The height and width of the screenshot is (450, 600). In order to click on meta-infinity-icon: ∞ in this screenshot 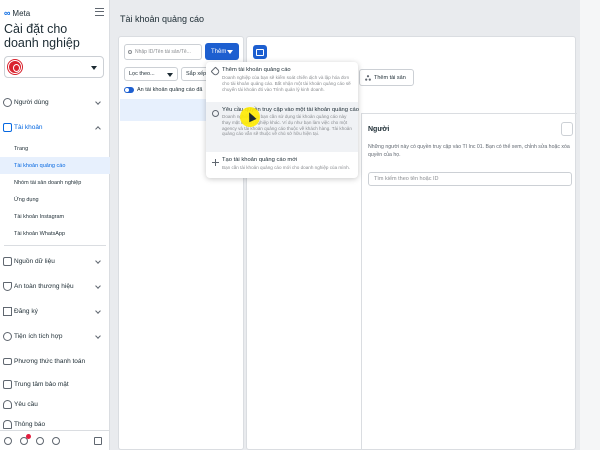, I will do `click(7, 13)`.